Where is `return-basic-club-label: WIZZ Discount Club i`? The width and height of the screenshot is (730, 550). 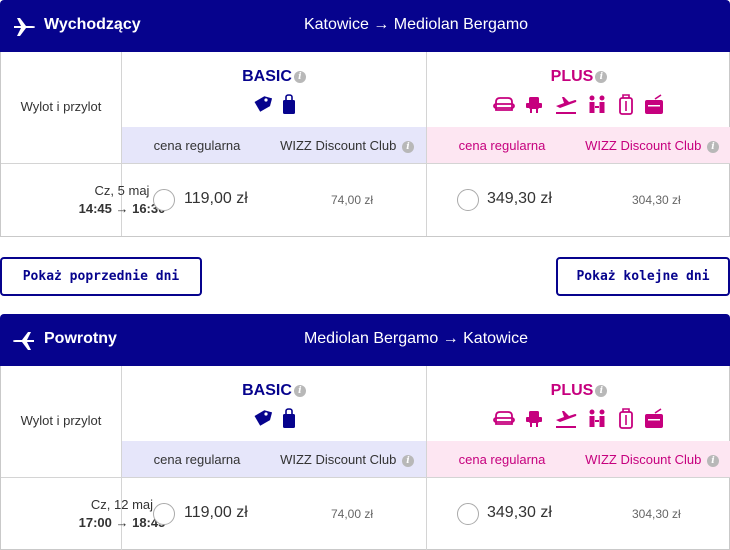
return-basic-club-label: WIZZ Discount Club i is located at coordinates (347, 459).